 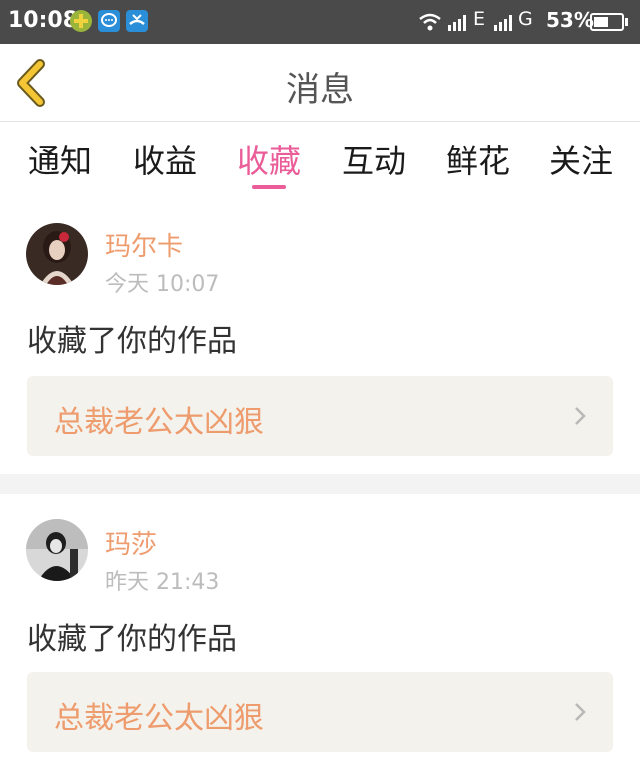 I want to click on tab-flowers: 鲜花, so click(x=478, y=161).